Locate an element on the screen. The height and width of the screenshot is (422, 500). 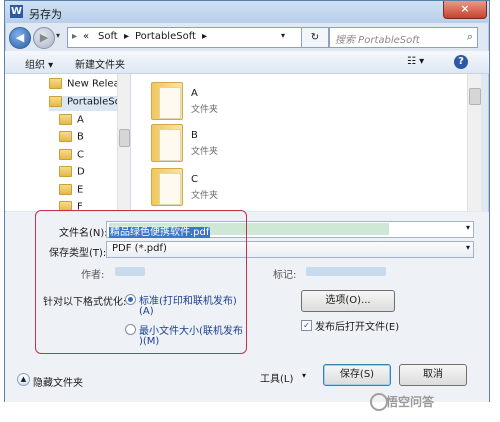
save-button: 保存(S) is located at coordinates (357, 375).